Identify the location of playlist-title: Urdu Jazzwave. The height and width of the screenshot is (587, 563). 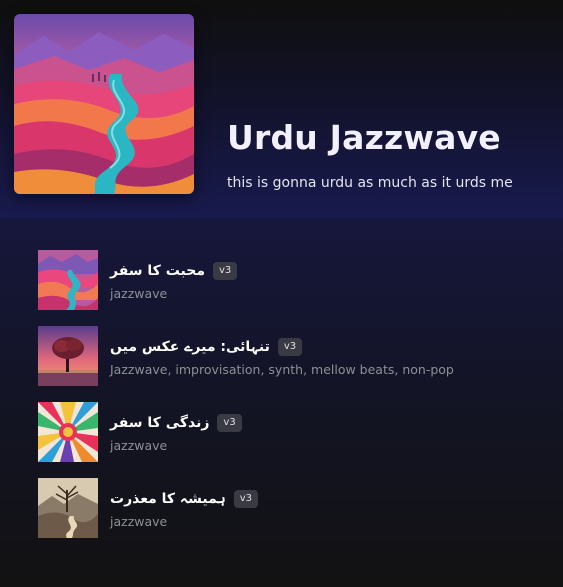
(364, 137).